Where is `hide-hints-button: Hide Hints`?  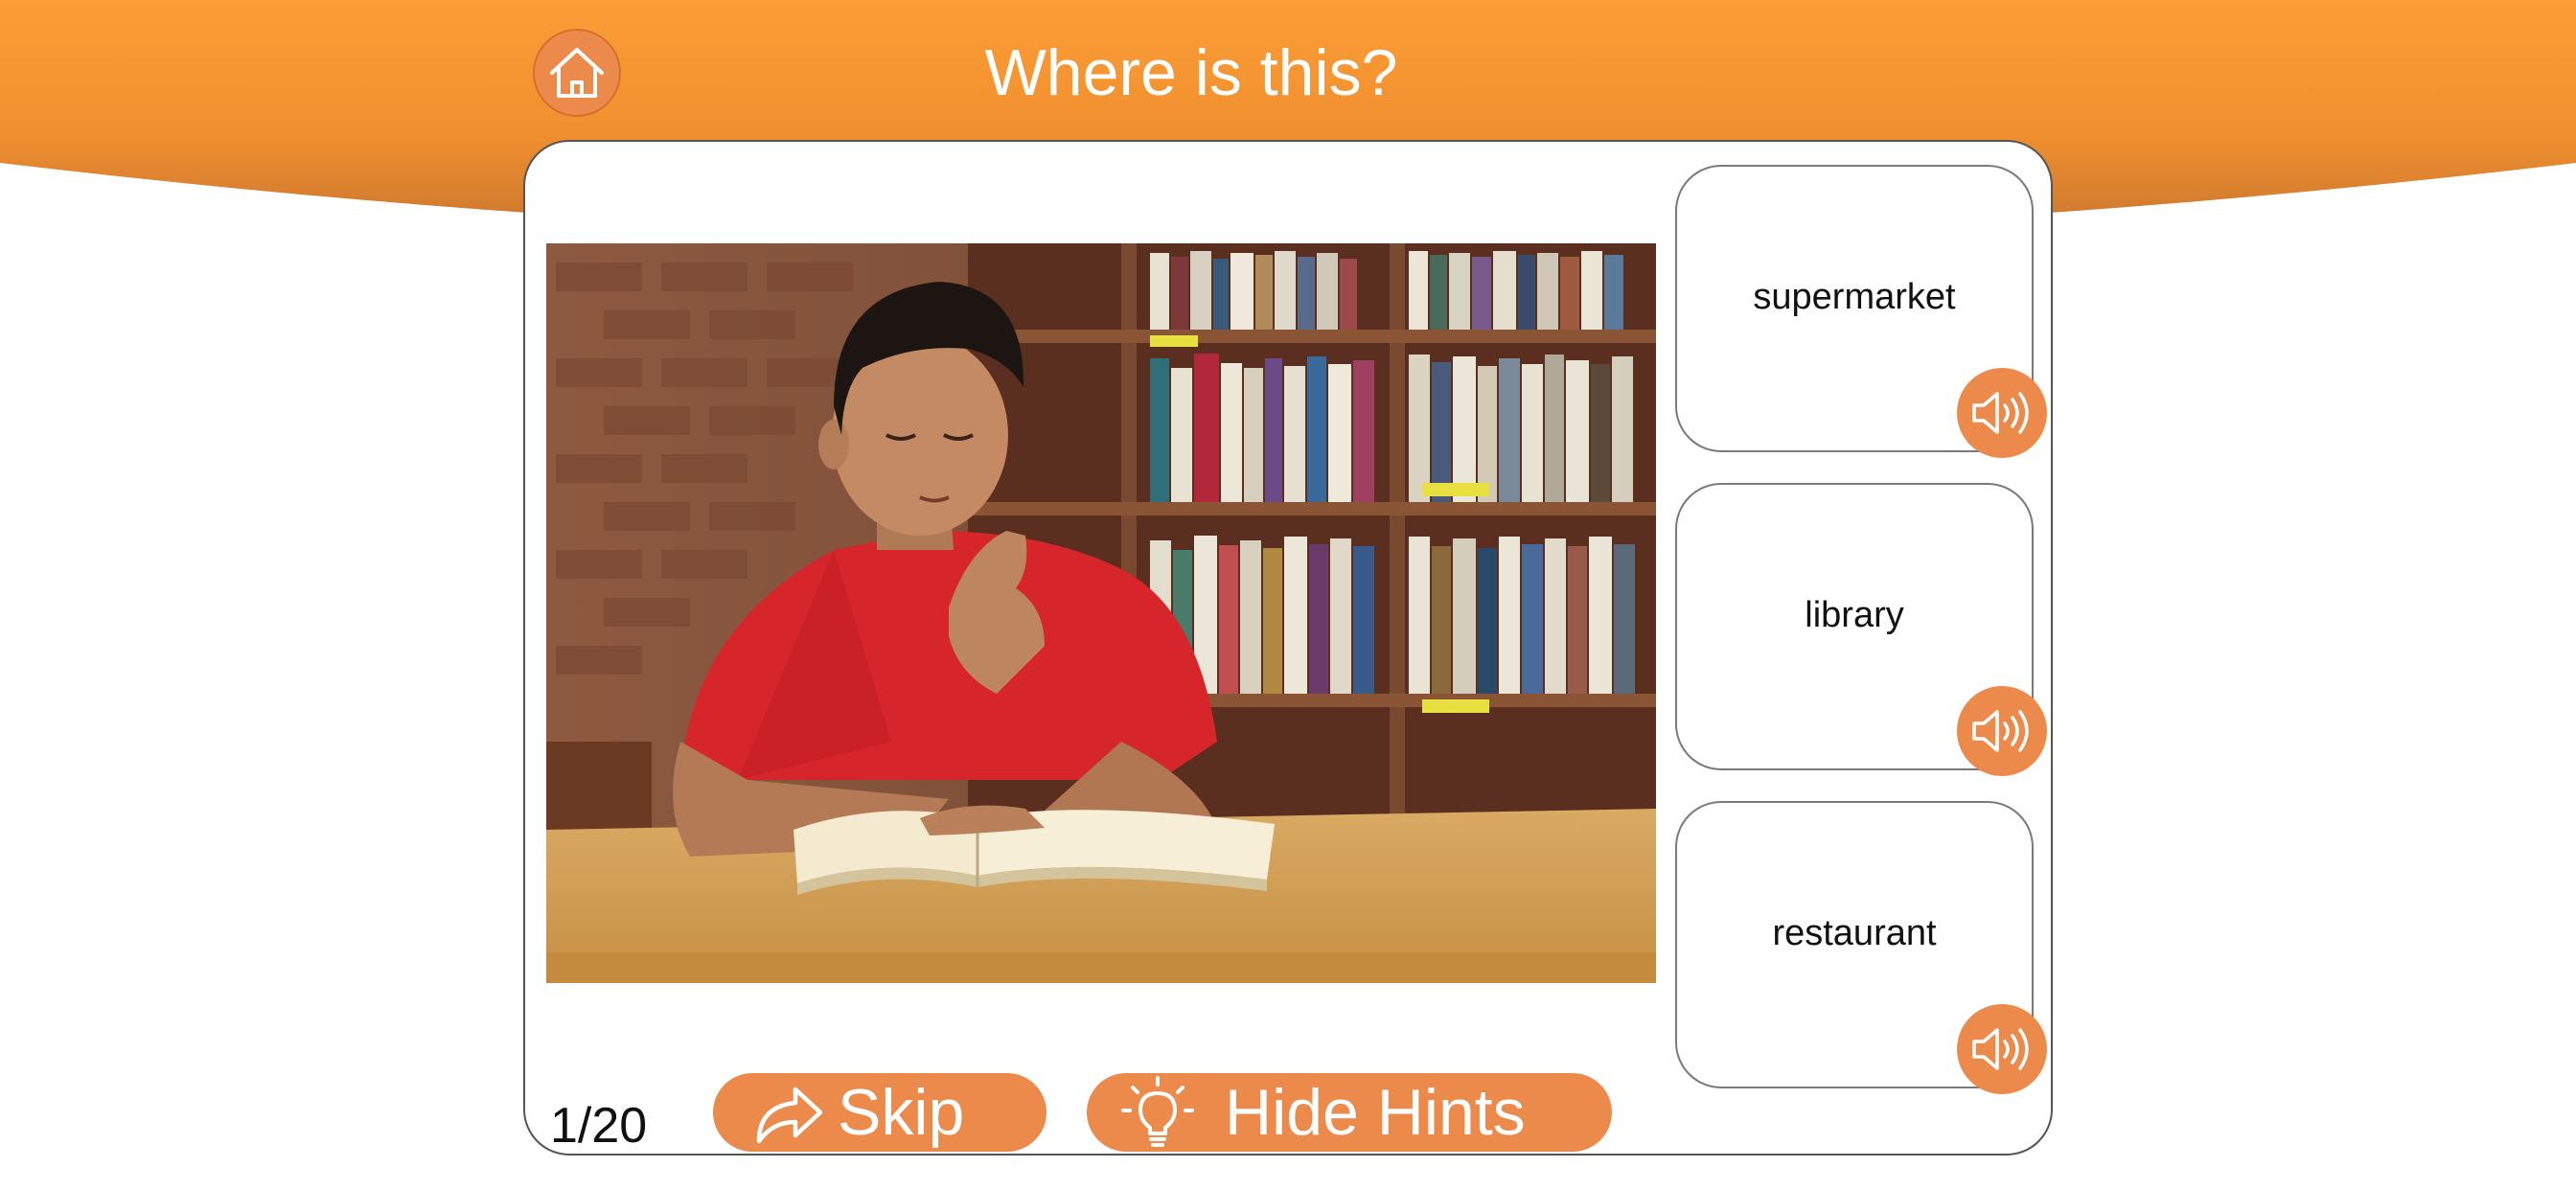 hide-hints-button: Hide Hints is located at coordinates (1349, 1112).